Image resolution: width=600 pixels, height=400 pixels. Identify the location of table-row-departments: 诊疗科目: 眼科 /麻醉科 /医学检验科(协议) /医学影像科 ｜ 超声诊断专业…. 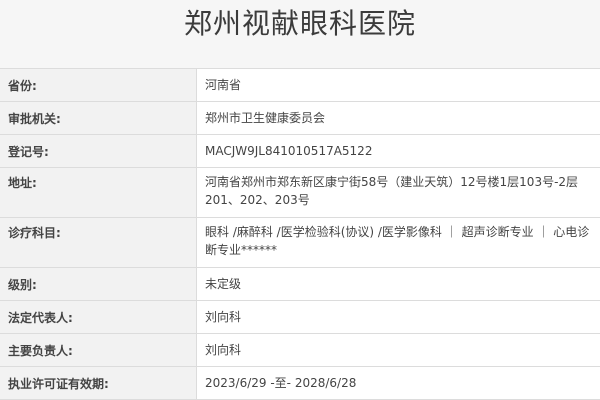
(300, 243).